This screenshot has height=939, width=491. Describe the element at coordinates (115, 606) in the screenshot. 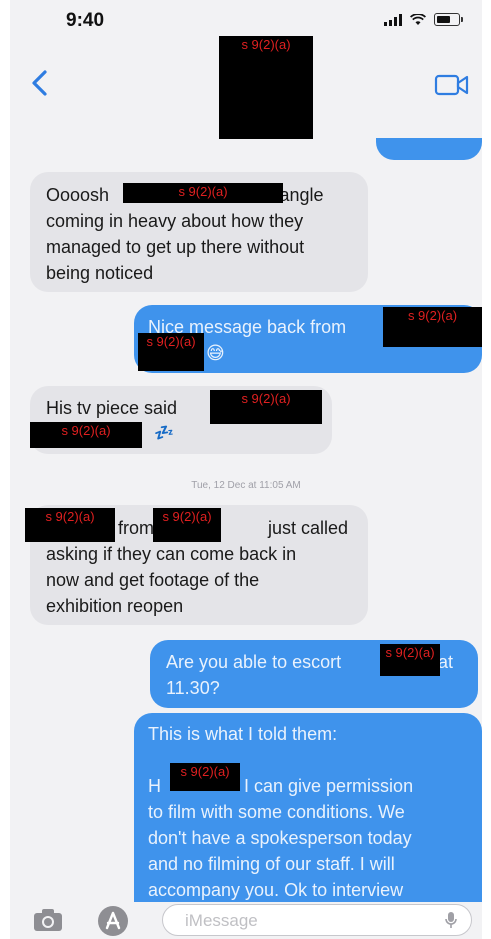

I see `message-text: exhibition reopen` at that location.